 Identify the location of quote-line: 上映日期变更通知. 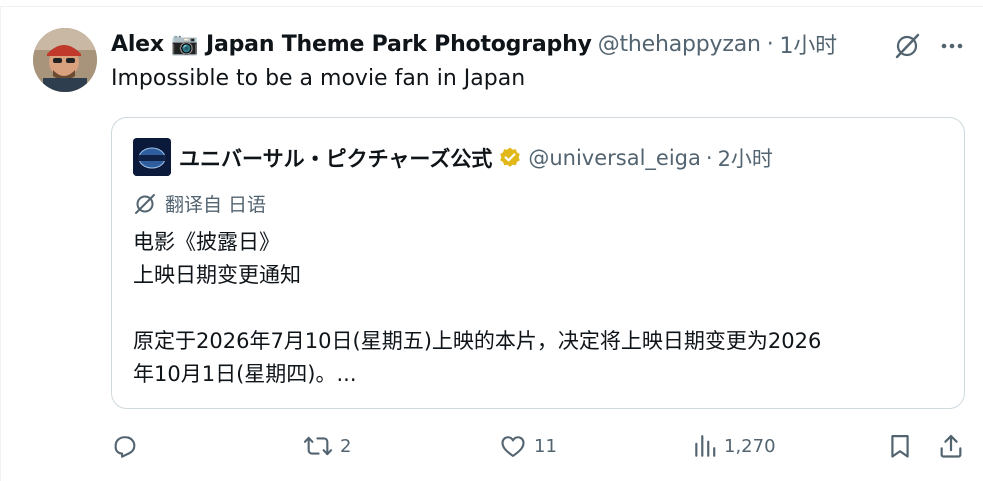
(217, 275).